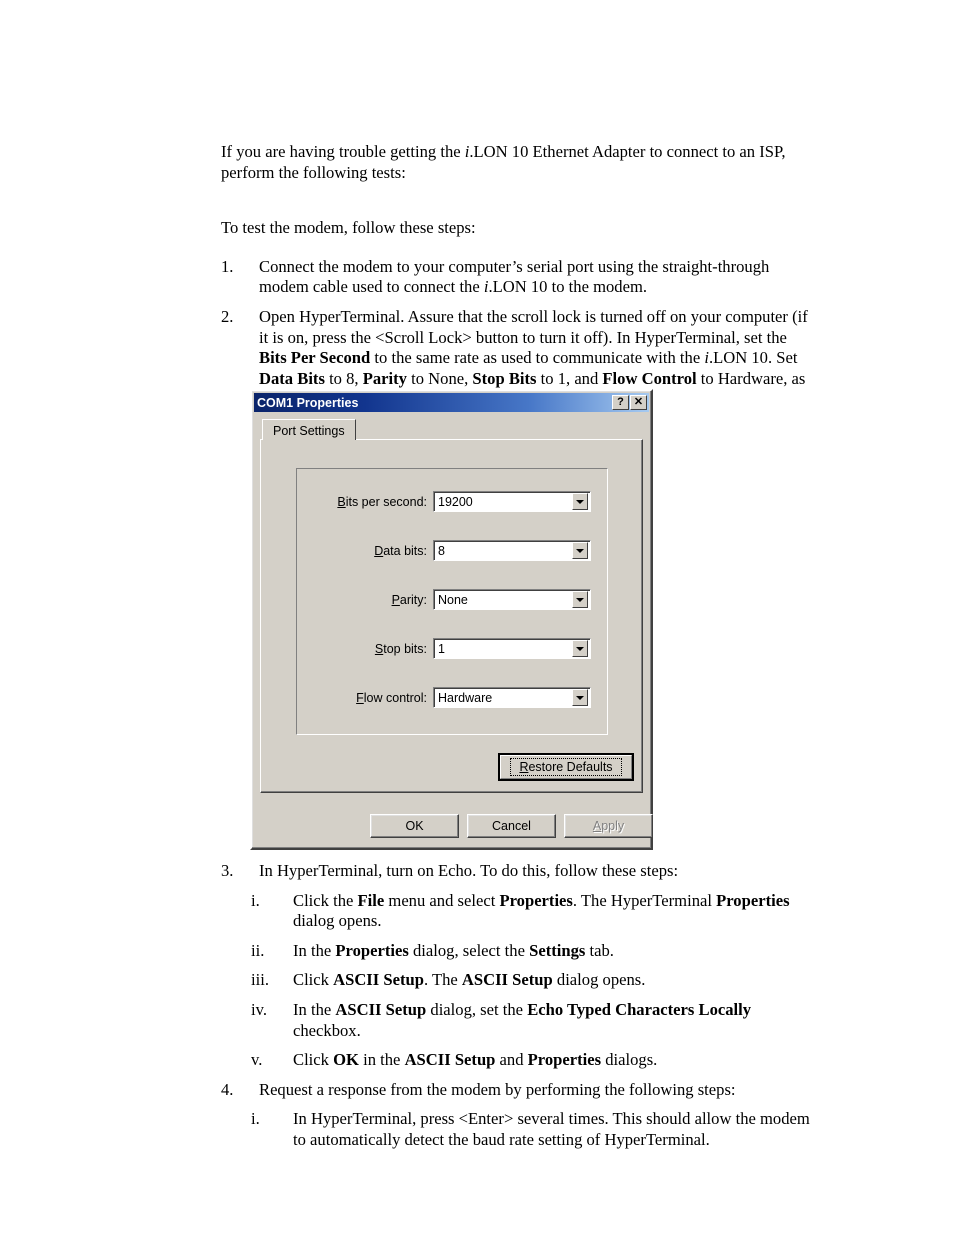 This screenshot has height=1235, width=954. Describe the element at coordinates (257, 1060) in the screenshot. I see `list-marker: v.` at that location.